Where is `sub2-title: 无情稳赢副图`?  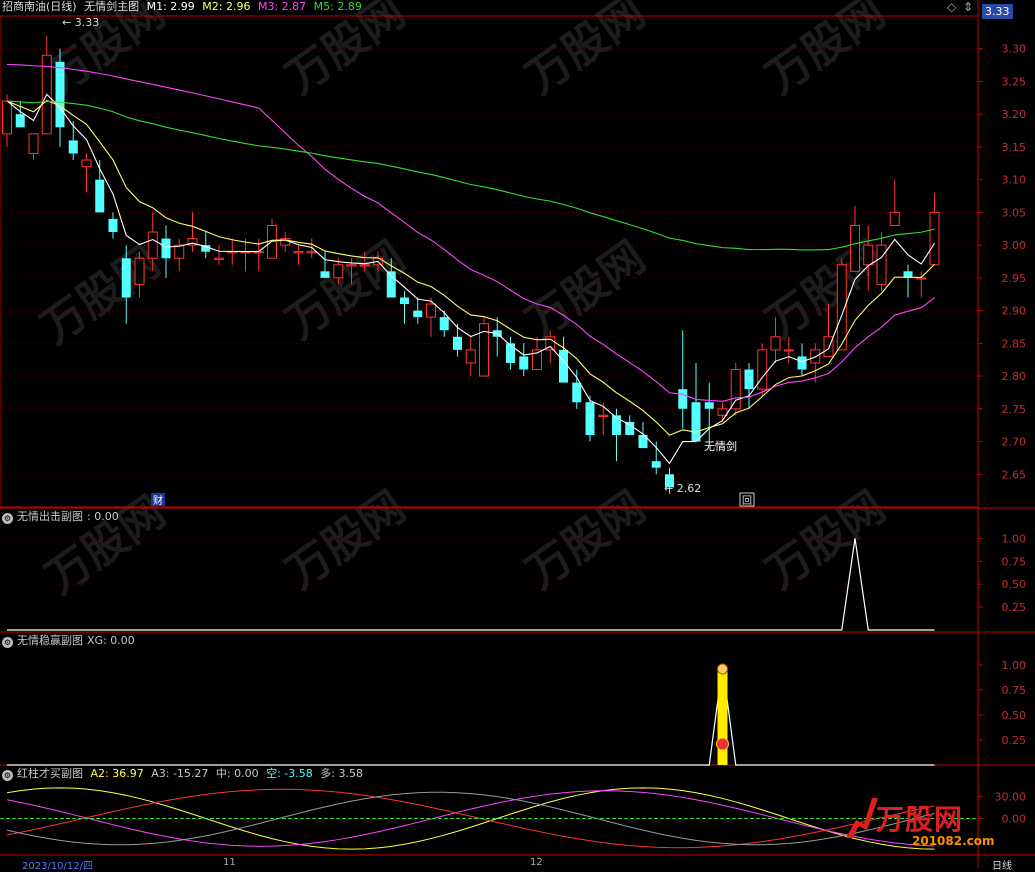
sub2-title: 无情稳赢副图 is located at coordinates (50, 640).